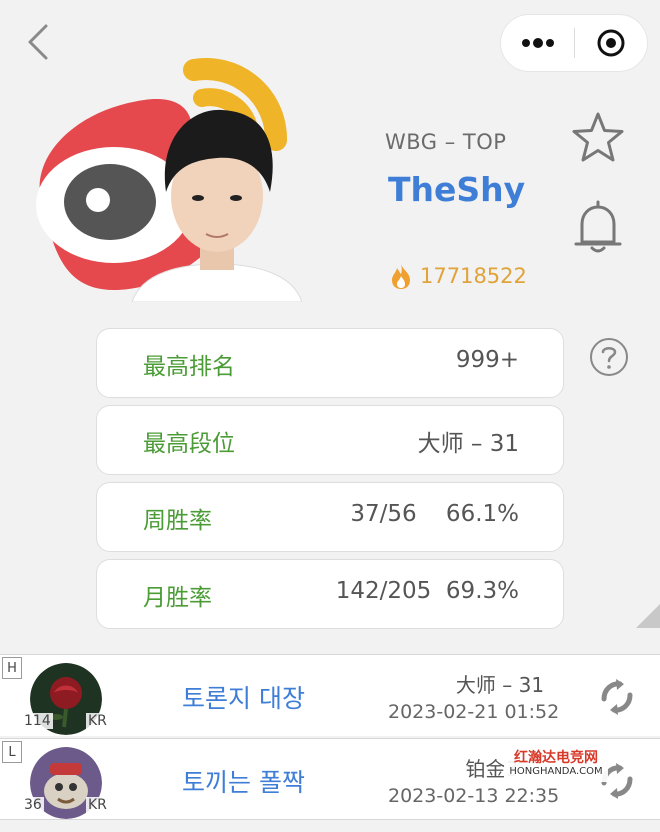 This screenshot has width=660, height=832. Describe the element at coordinates (33, 805) in the screenshot. I see `summoner-level: 36` at that location.